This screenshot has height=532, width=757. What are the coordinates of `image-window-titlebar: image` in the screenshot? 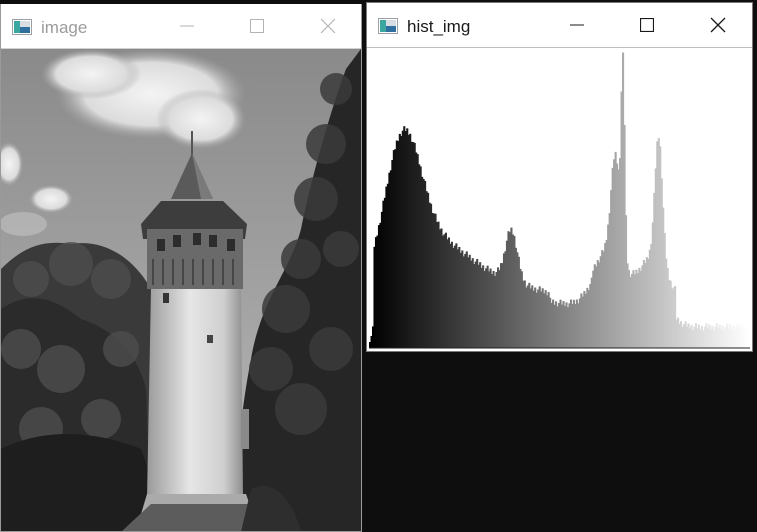 It's located at (181, 26).